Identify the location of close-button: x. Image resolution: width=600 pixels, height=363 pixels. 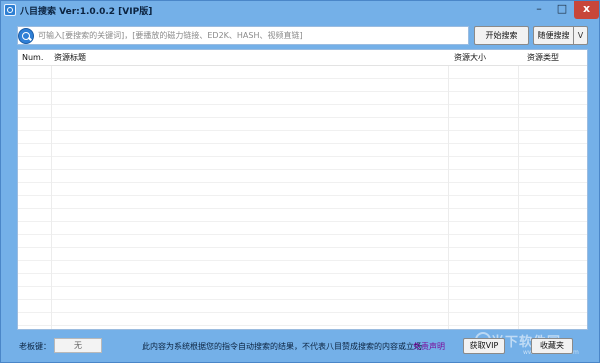
(586, 10).